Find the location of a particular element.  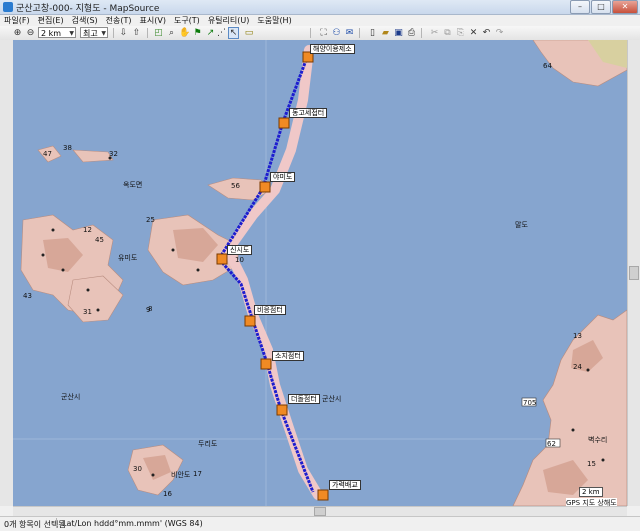

elevation-label: 43 is located at coordinates (27, 296).